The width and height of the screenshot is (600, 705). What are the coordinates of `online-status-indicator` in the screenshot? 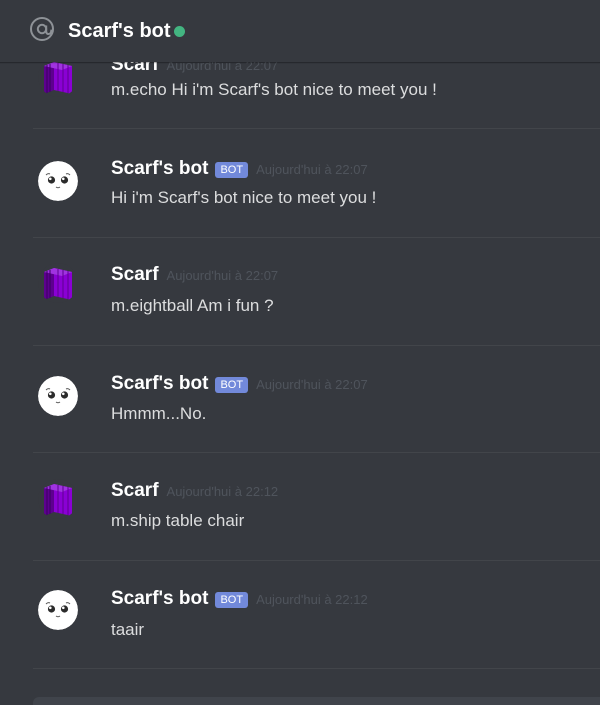 It's located at (179, 31).